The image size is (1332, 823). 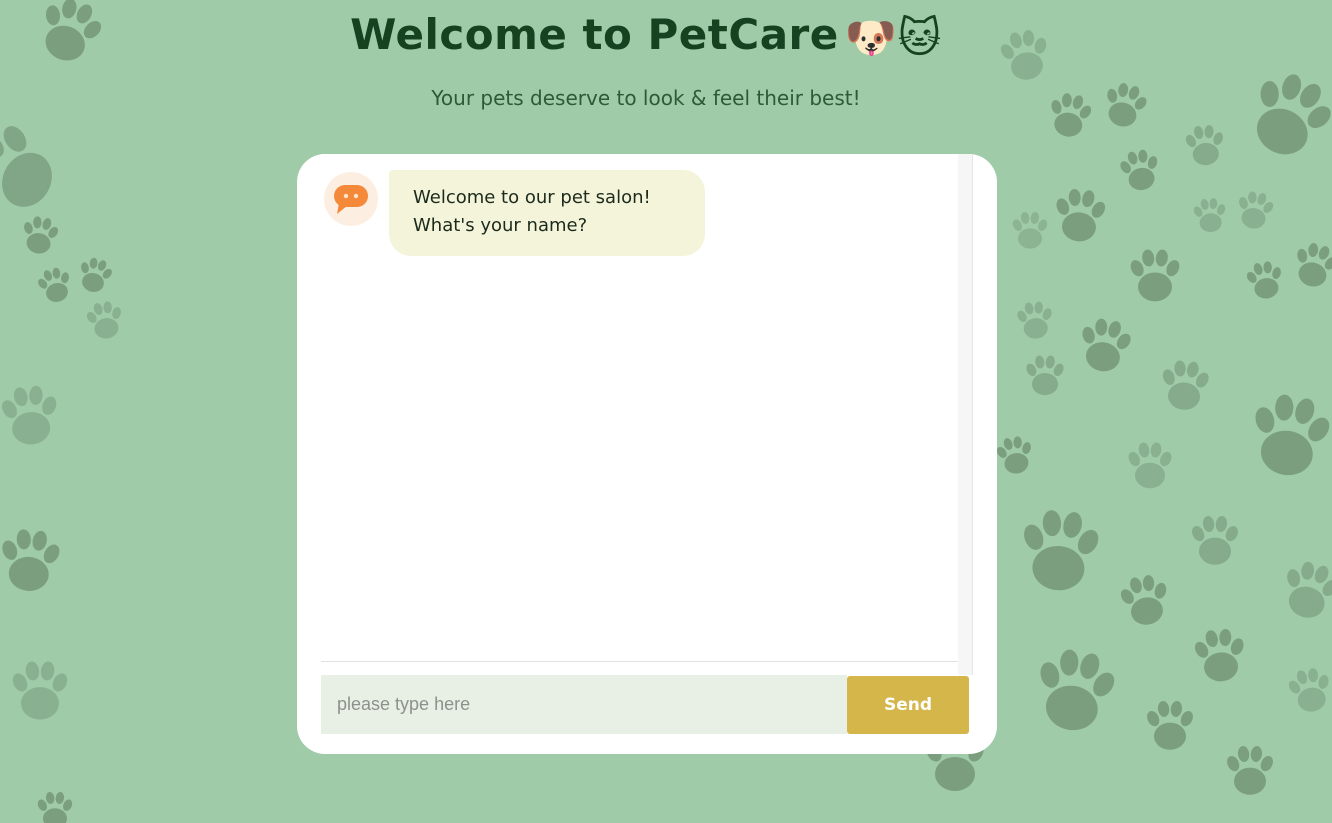 I want to click on composer: Send, so click(x=645, y=704).